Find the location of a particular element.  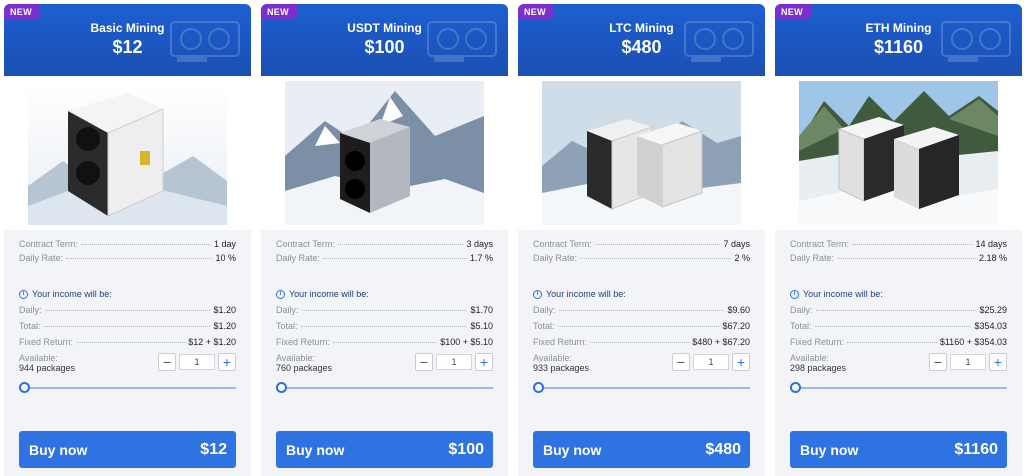

fixed-return-row: Fixed Return: $1160 + $354.03 is located at coordinates (898, 345).